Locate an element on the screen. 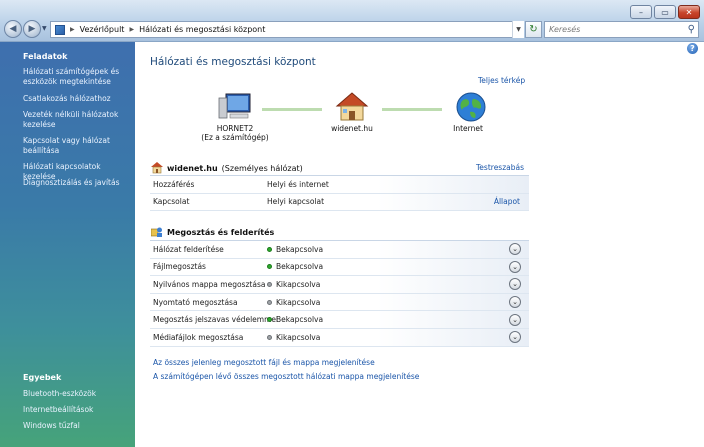 This screenshot has height=447, width=704. network-node-label: widenet.hu is located at coordinates (352, 128).